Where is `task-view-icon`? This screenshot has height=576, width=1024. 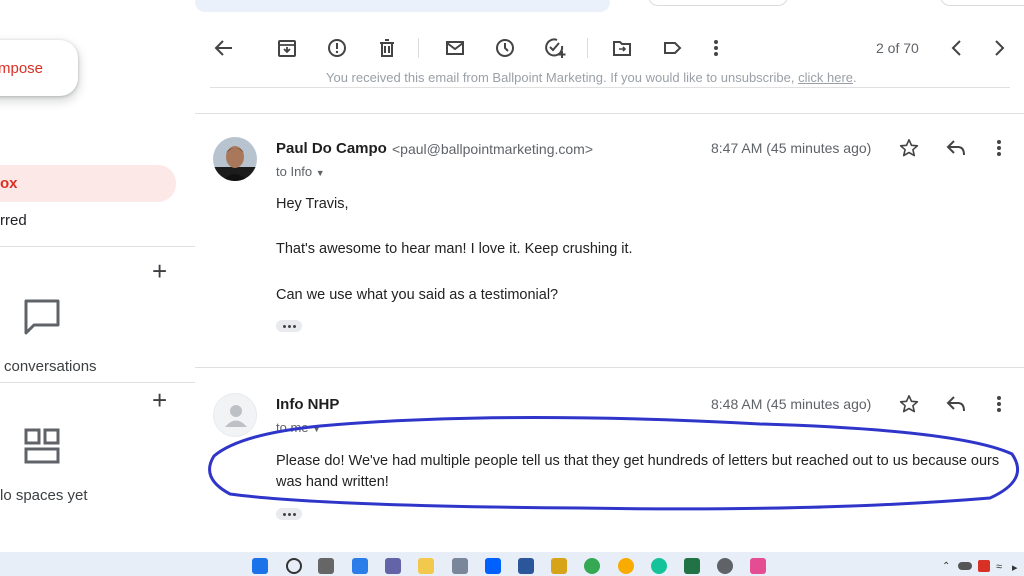
task-view-icon is located at coordinates (326, 566).